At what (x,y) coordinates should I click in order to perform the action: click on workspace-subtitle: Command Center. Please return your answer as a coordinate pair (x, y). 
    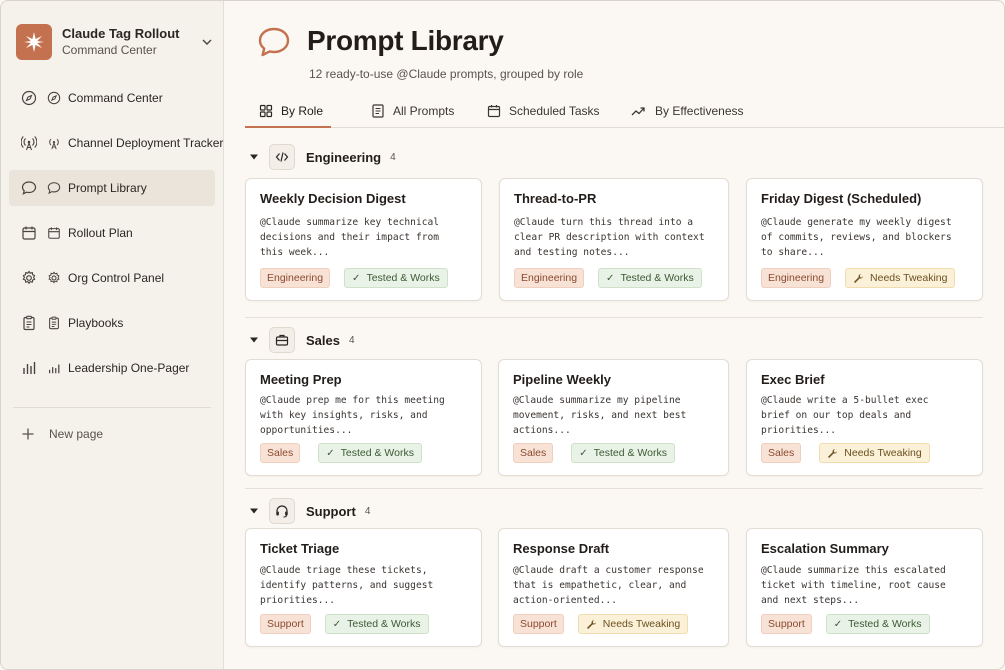
    Looking at the image, I should click on (109, 50).